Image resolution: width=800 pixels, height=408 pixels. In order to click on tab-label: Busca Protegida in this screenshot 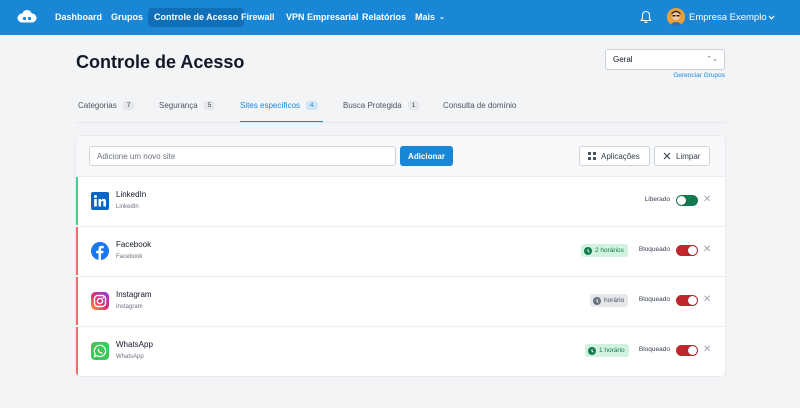, I will do `click(372, 105)`.